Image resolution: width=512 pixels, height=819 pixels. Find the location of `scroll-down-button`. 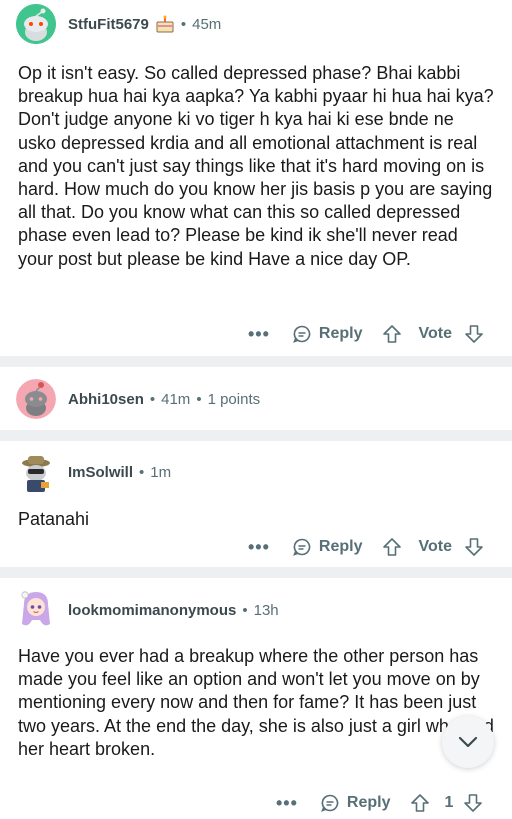

scroll-down-button is located at coordinates (468, 742).